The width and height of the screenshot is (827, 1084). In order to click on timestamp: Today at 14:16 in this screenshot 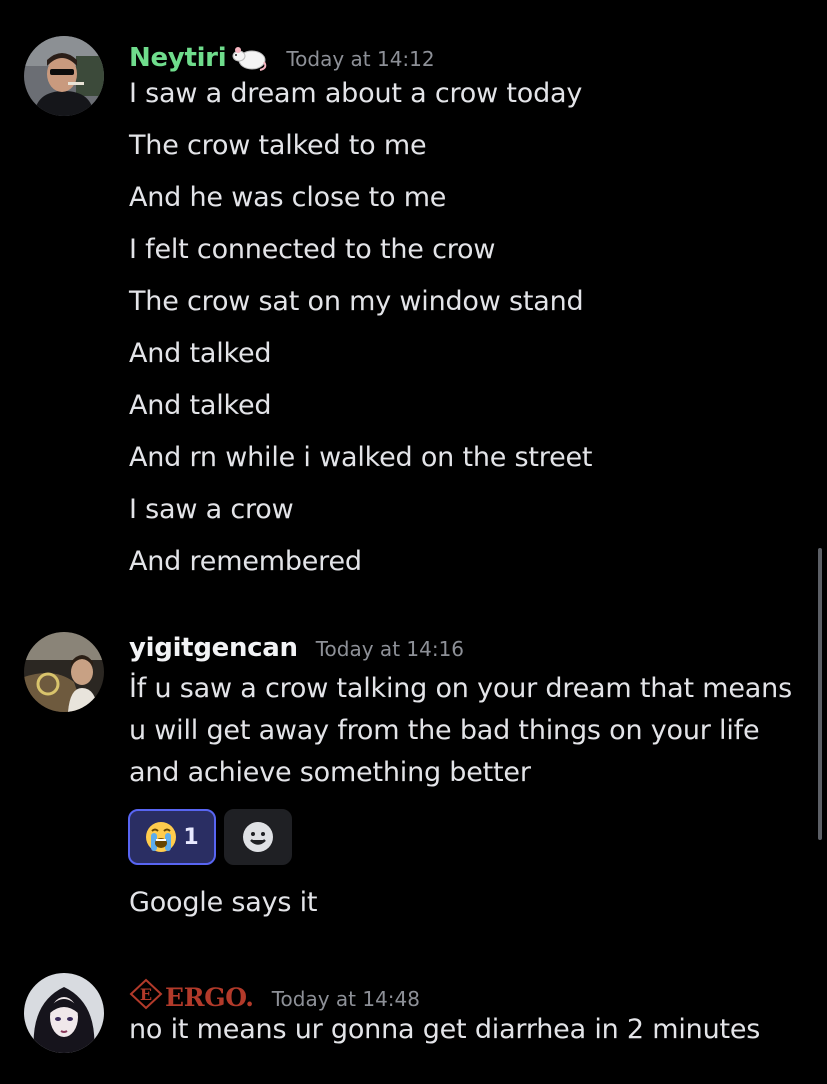, I will do `click(390, 649)`.